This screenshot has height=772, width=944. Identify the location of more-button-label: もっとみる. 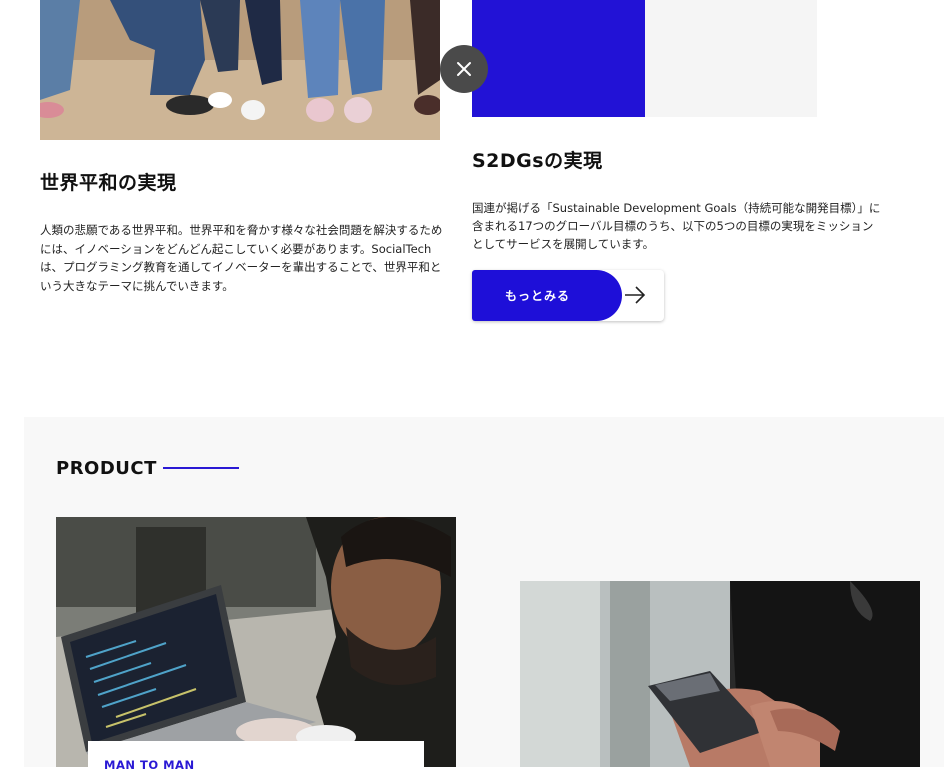
(538, 296).